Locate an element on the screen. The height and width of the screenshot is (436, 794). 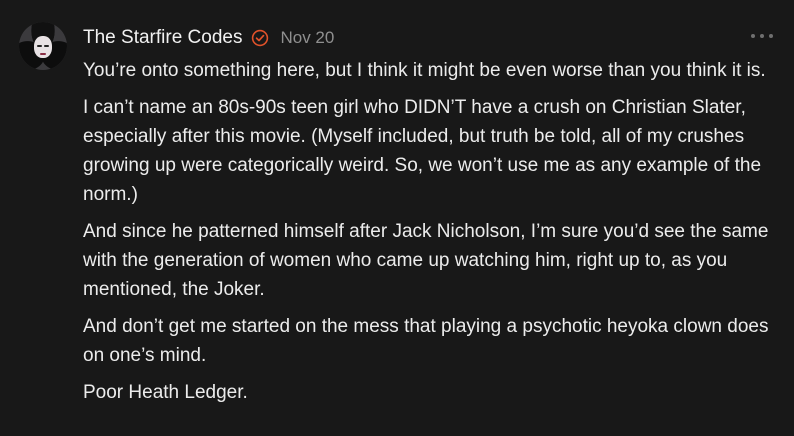
avatar is located at coordinates (43, 46).